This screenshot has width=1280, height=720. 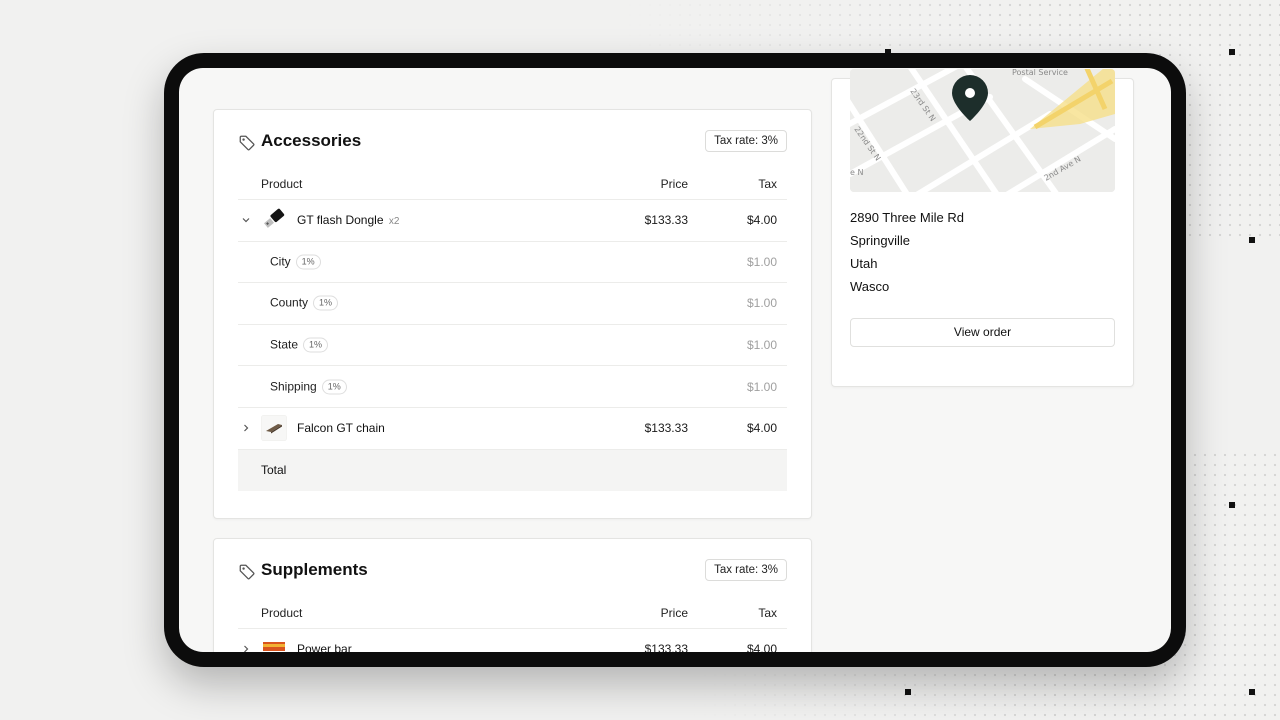 I want to click on tax-breakdown-row: City 1% $1.00, so click(x=512, y=263).